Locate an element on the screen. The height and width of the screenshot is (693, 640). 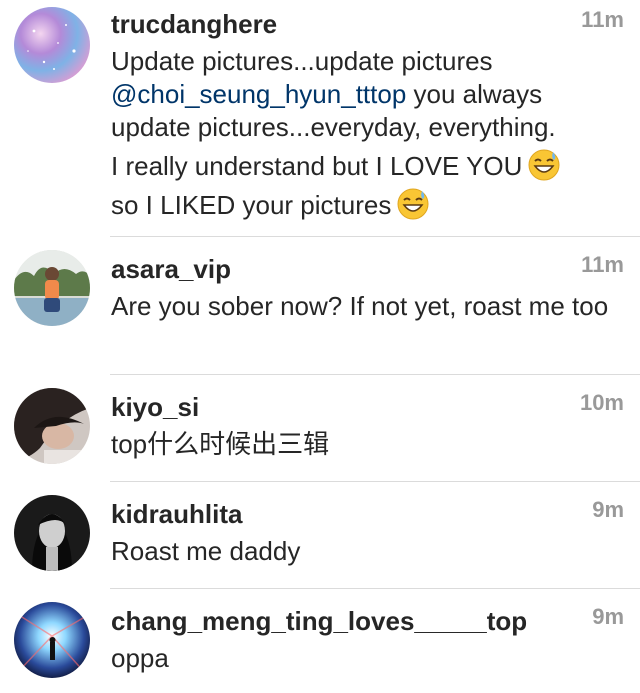
comment-text-line: @choi_seung_hyun_tttop you always is located at coordinates (366, 94).